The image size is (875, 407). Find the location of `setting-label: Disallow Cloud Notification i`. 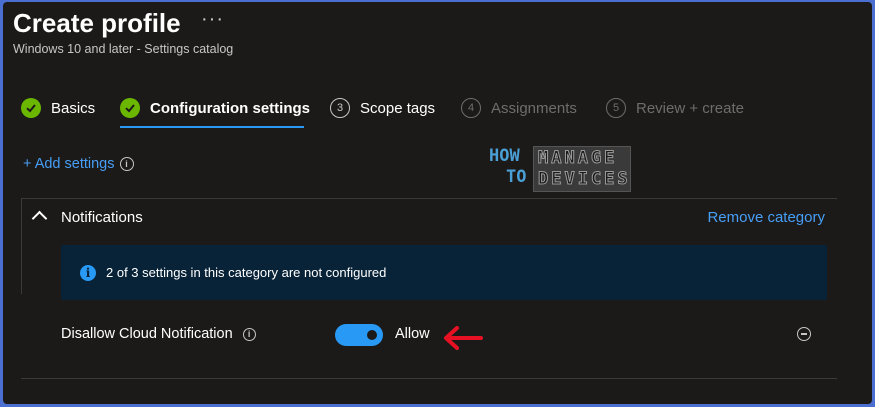

setting-label: Disallow Cloud Notification i is located at coordinates (158, 334).